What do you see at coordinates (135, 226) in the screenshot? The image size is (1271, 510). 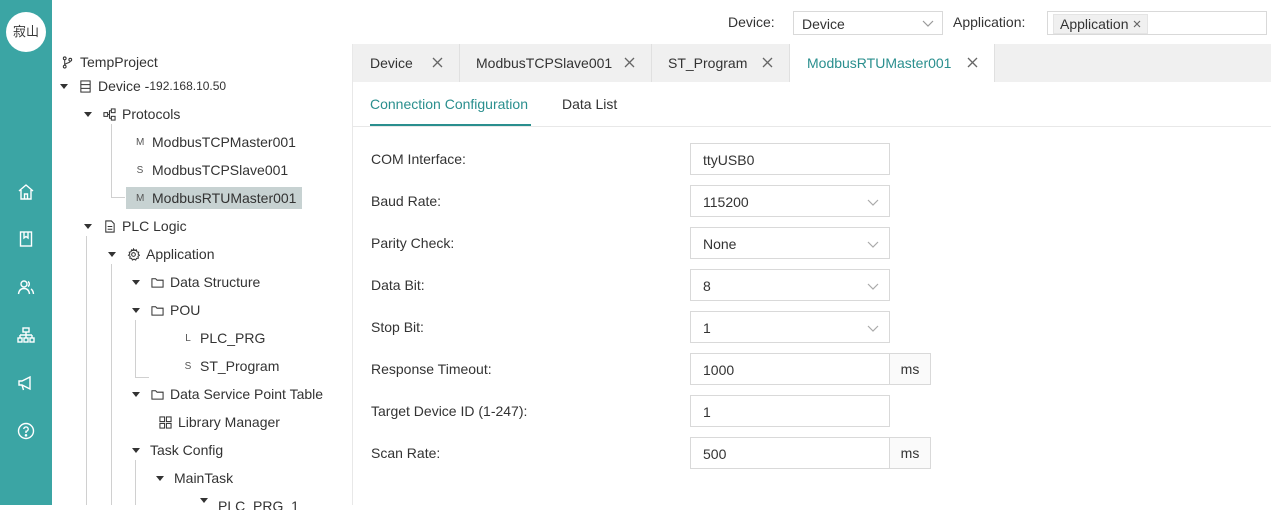 I see `tree-item-plc-logic: PLC Logic` at bounding box center [135, 226].